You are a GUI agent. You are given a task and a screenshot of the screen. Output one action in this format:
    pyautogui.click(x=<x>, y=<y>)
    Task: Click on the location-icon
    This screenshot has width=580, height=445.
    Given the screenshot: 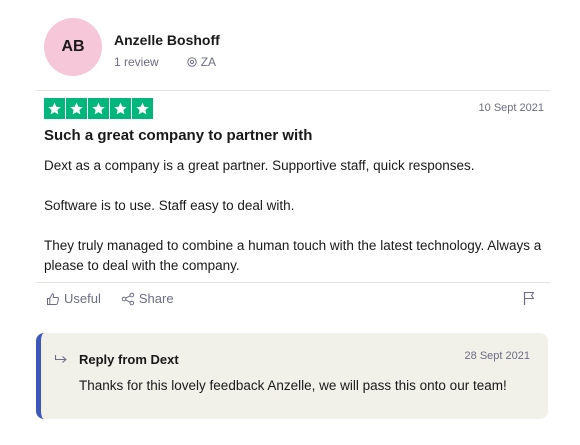 What is the action you would take?
    pyautogui.click(x=191, y=62)
    